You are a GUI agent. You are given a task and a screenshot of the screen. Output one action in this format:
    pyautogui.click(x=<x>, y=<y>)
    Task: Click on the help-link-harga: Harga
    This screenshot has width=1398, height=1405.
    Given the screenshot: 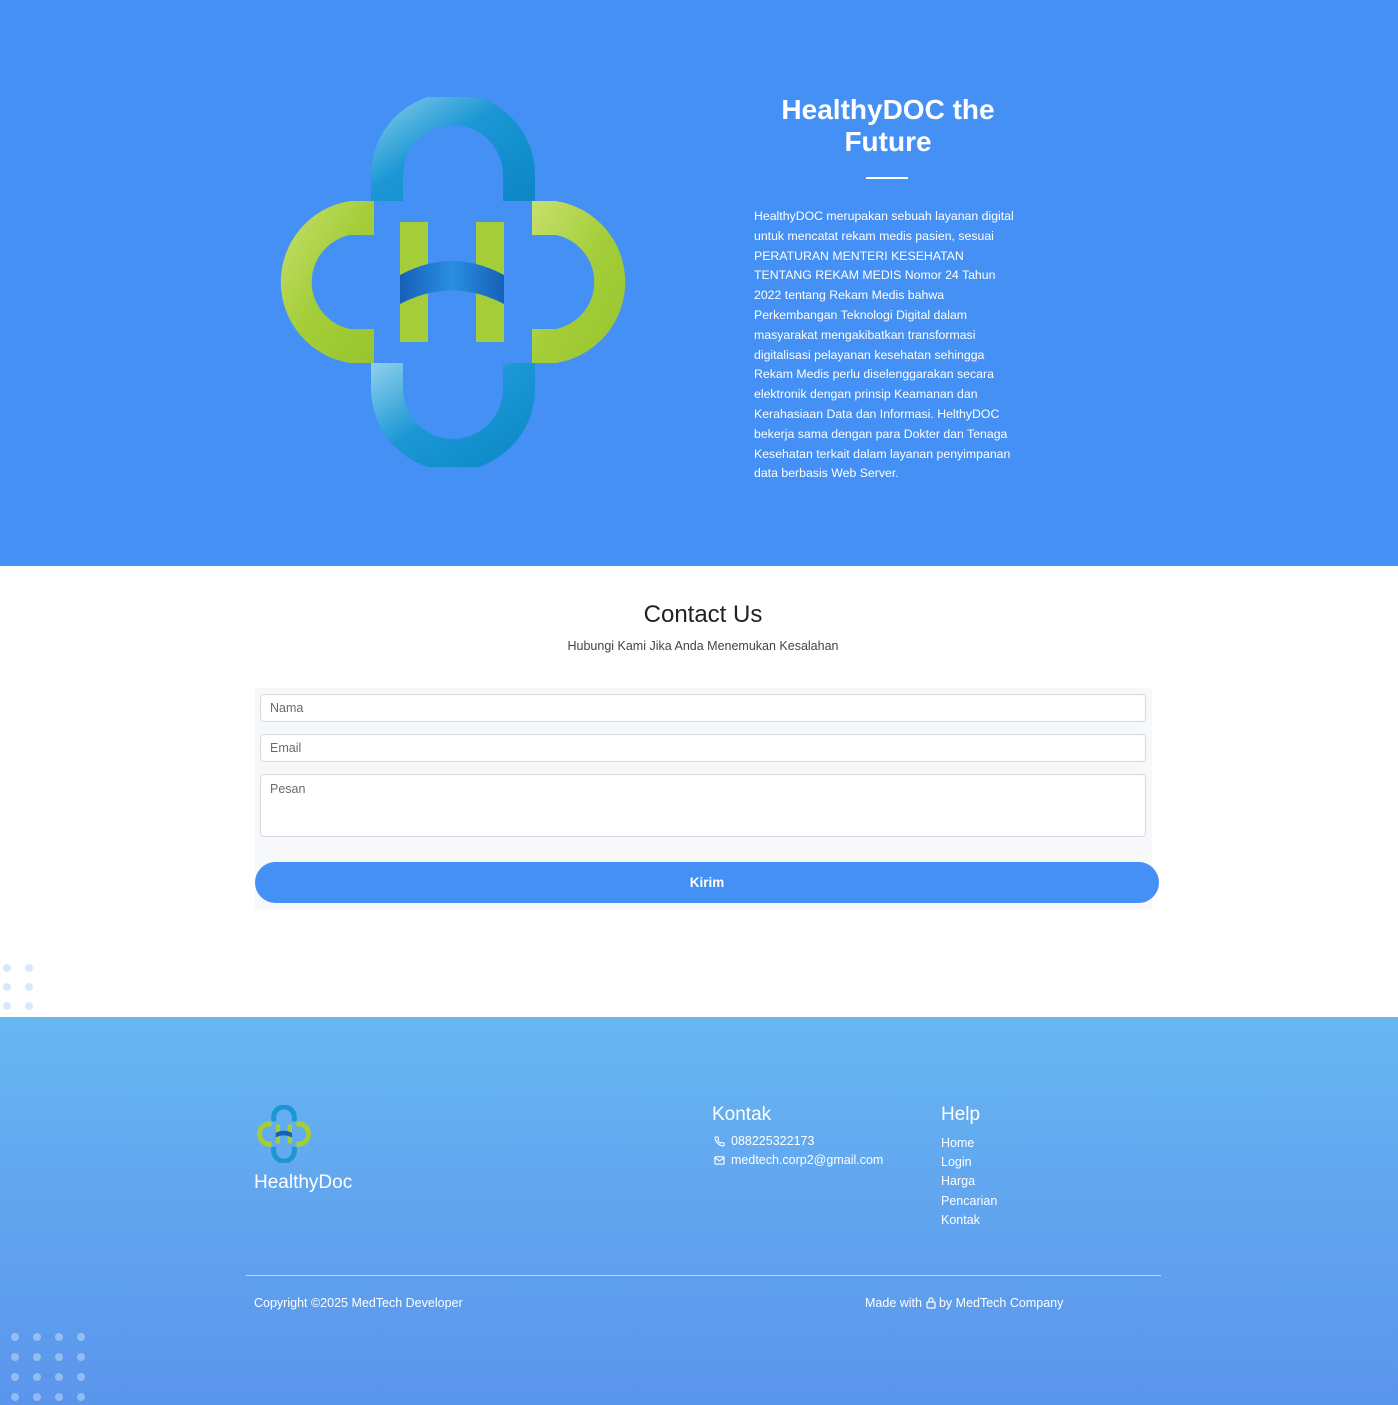 What is the action you would take?
    pyautogui.click(x=969, y=1181)
    